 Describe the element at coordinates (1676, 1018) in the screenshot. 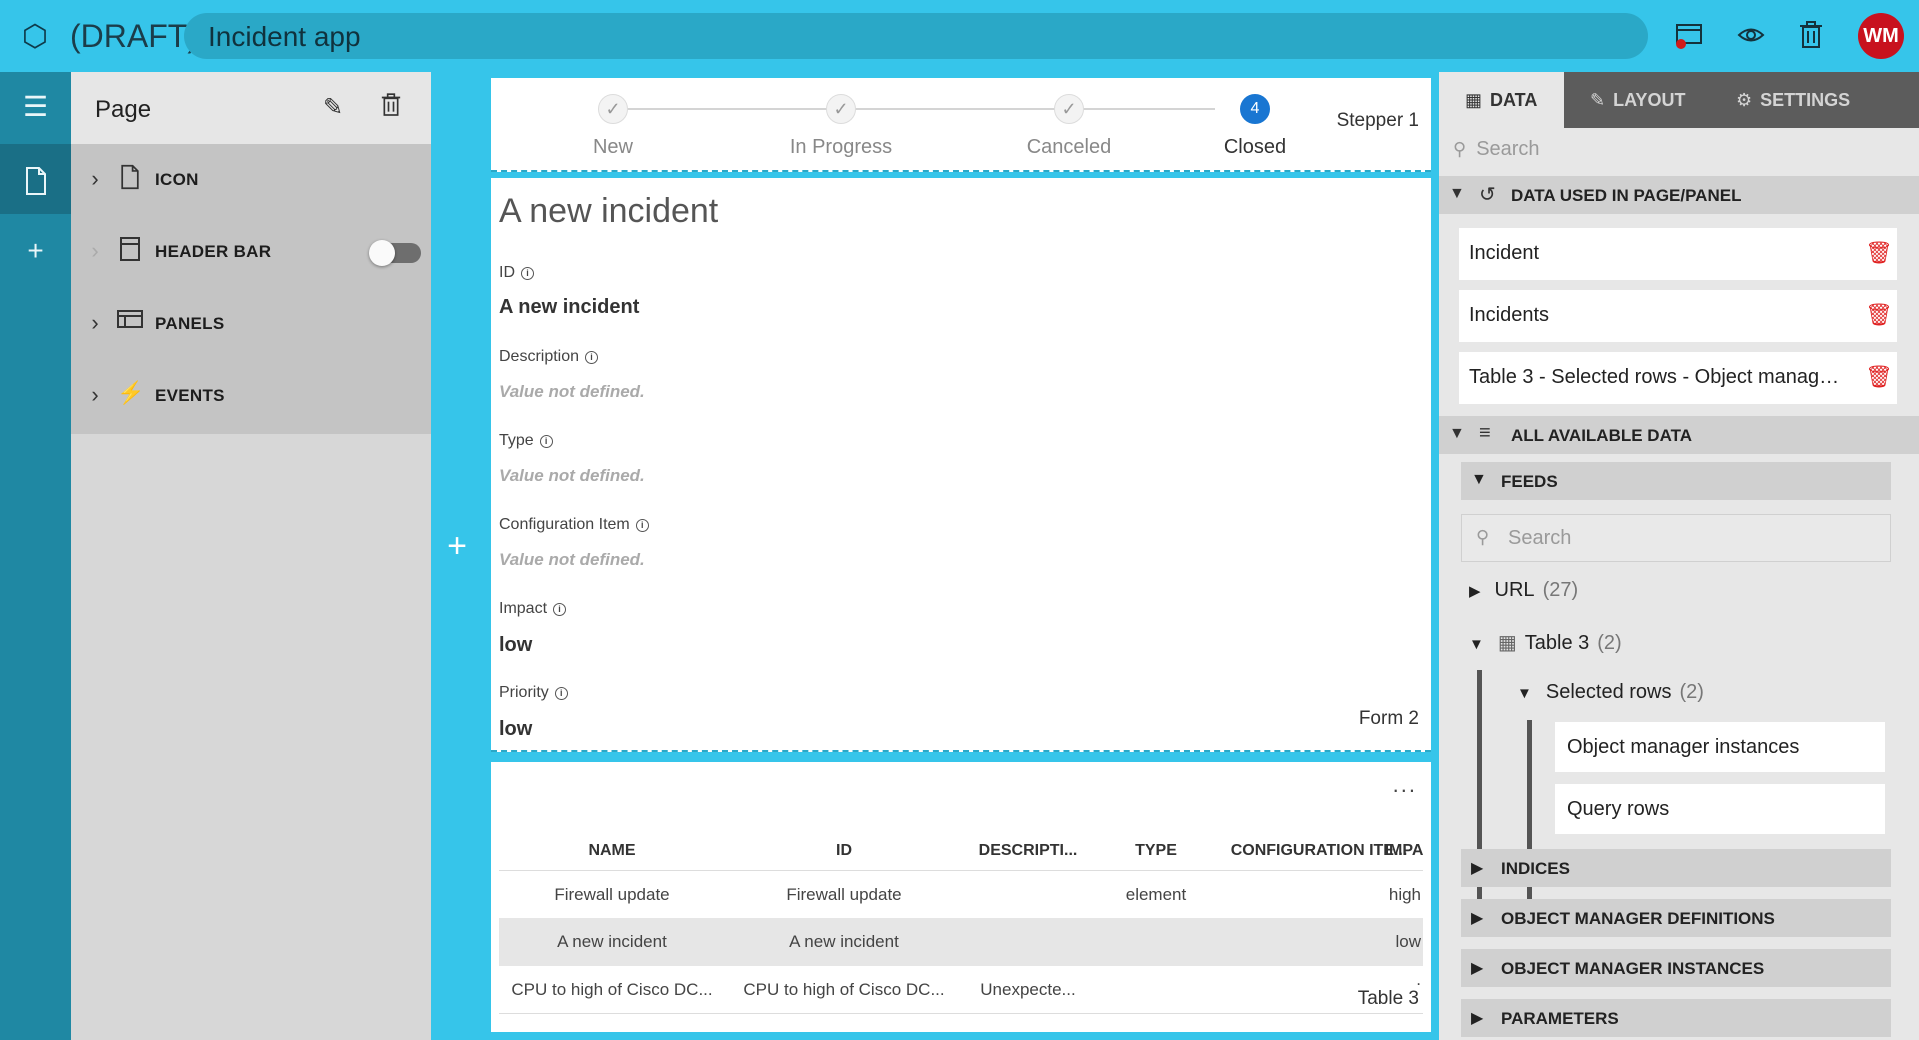

I see `group-parameters: ▶ PARAMETERS` at that location.